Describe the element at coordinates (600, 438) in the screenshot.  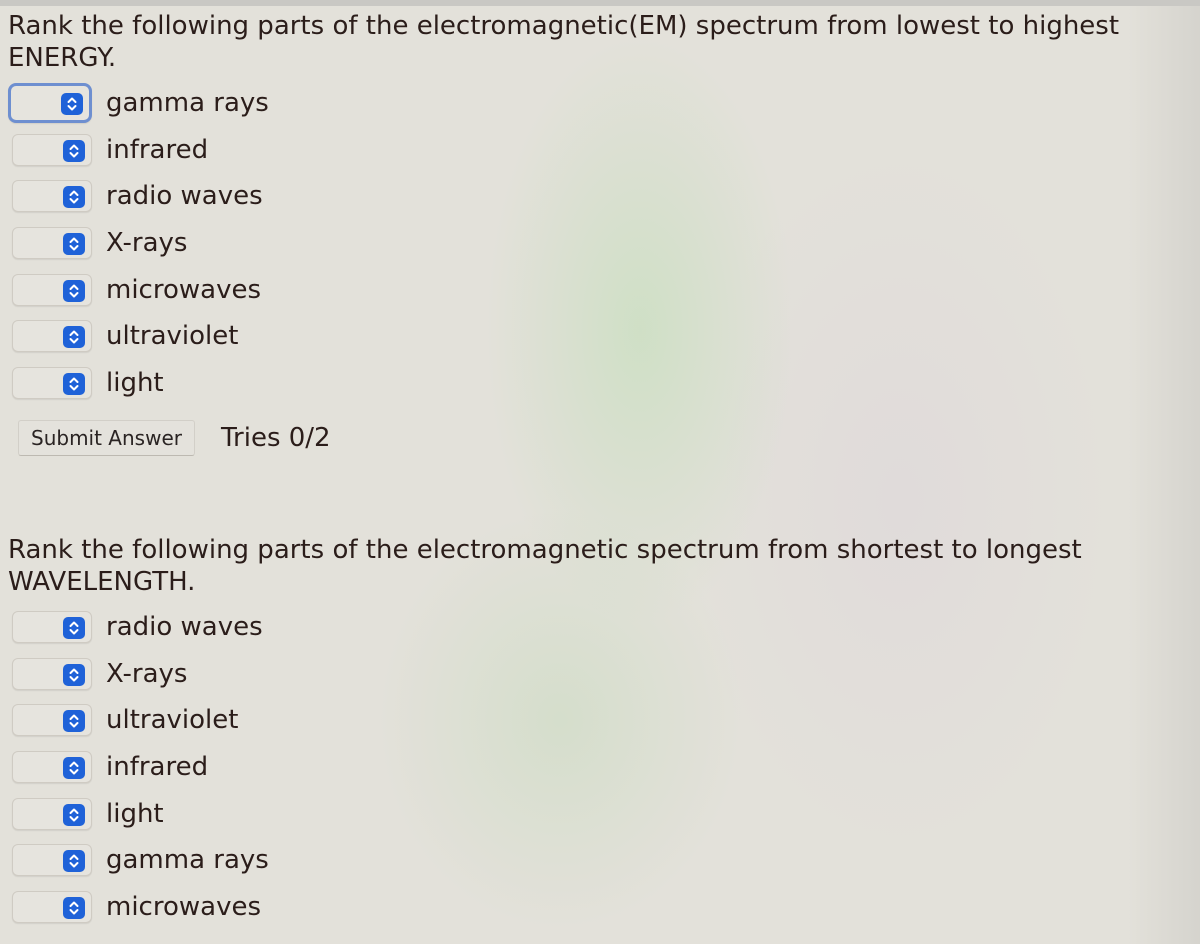
I see `question-actions: Submit Answer Tries 0/2` at that location.